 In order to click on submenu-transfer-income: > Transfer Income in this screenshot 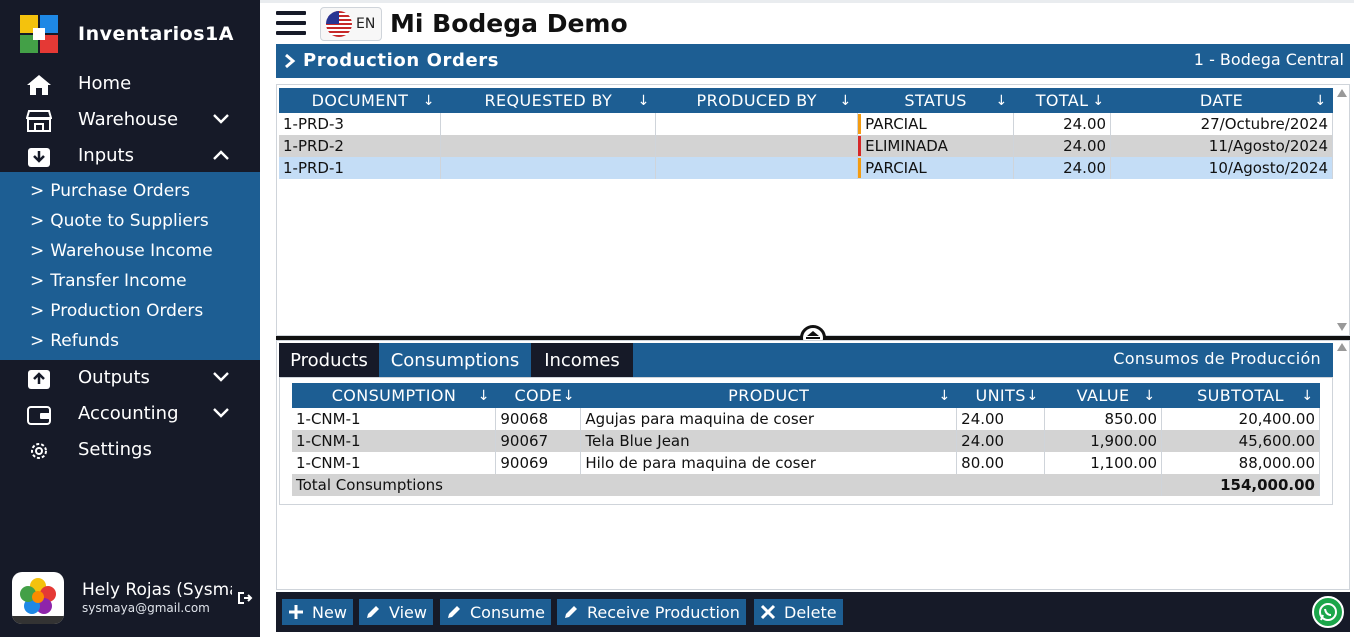, I will do `click(108, 281)`.